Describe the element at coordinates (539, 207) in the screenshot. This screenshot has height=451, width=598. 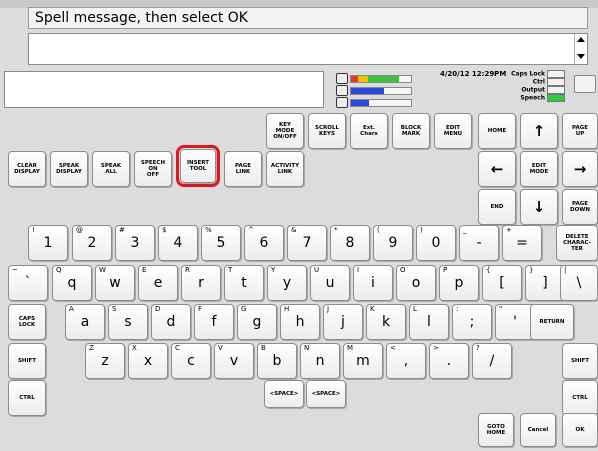
I see `key-symbol: ↓` at that location.